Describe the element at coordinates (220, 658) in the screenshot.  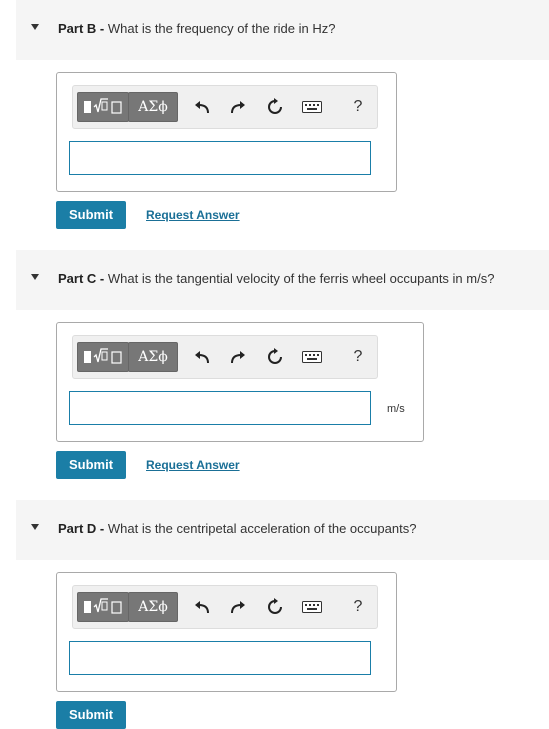
I see `part-d-answer-input` at that location.